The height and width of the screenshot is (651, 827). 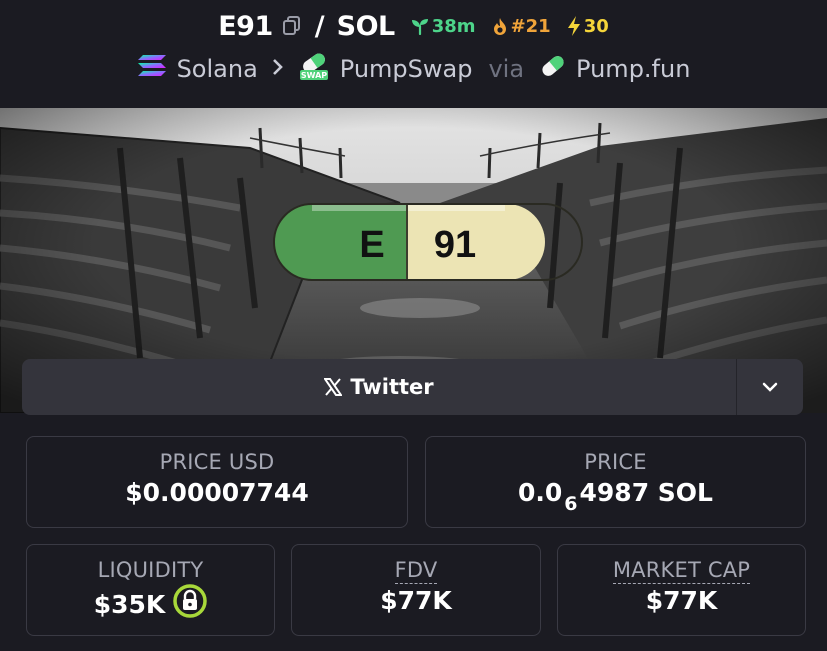 What do you see at coordinates (291, 26) in the screenshot?
I see `copy-icon` at bounding box center [291, 26].